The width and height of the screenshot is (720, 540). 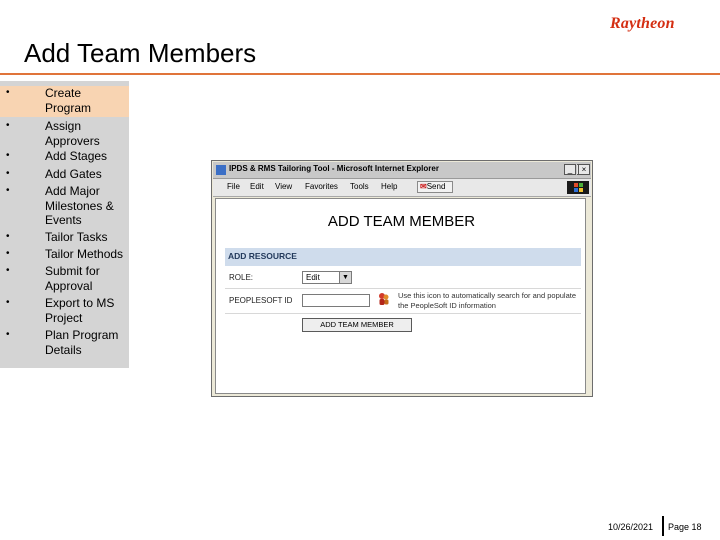 What do you see at coordinates (389, 186) in the screenshot?
I see `menu-help: Help` at bounding box center [389, 186].